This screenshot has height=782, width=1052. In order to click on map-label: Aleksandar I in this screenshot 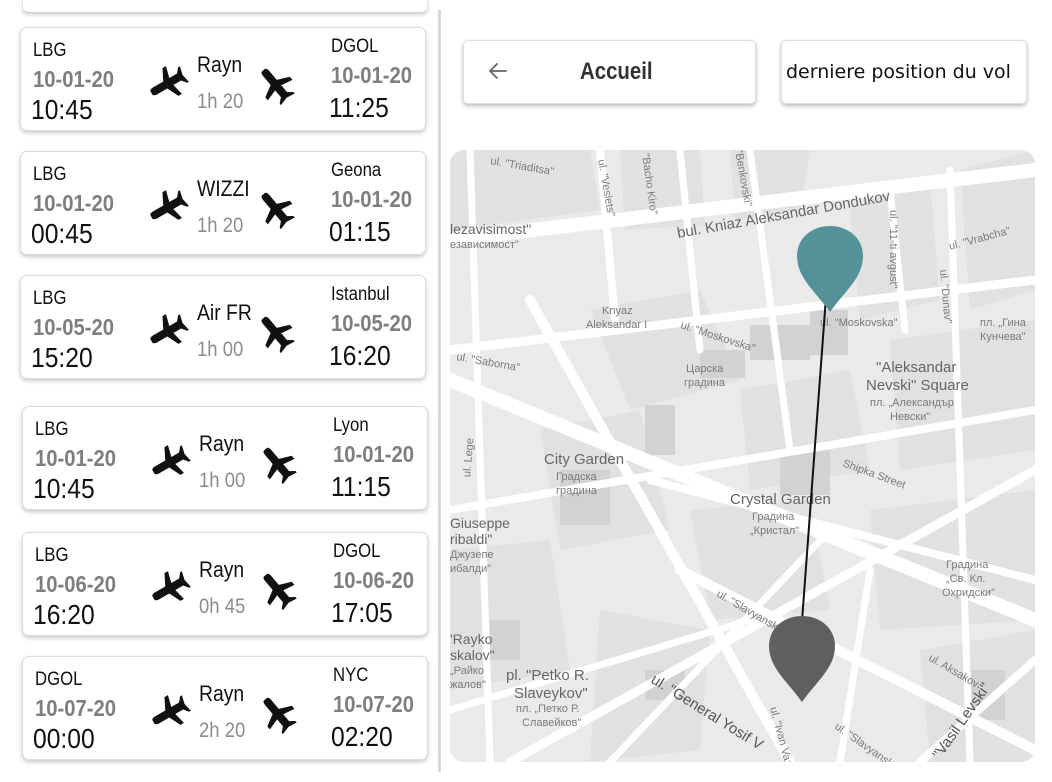, I will do `click(616, 325)`.